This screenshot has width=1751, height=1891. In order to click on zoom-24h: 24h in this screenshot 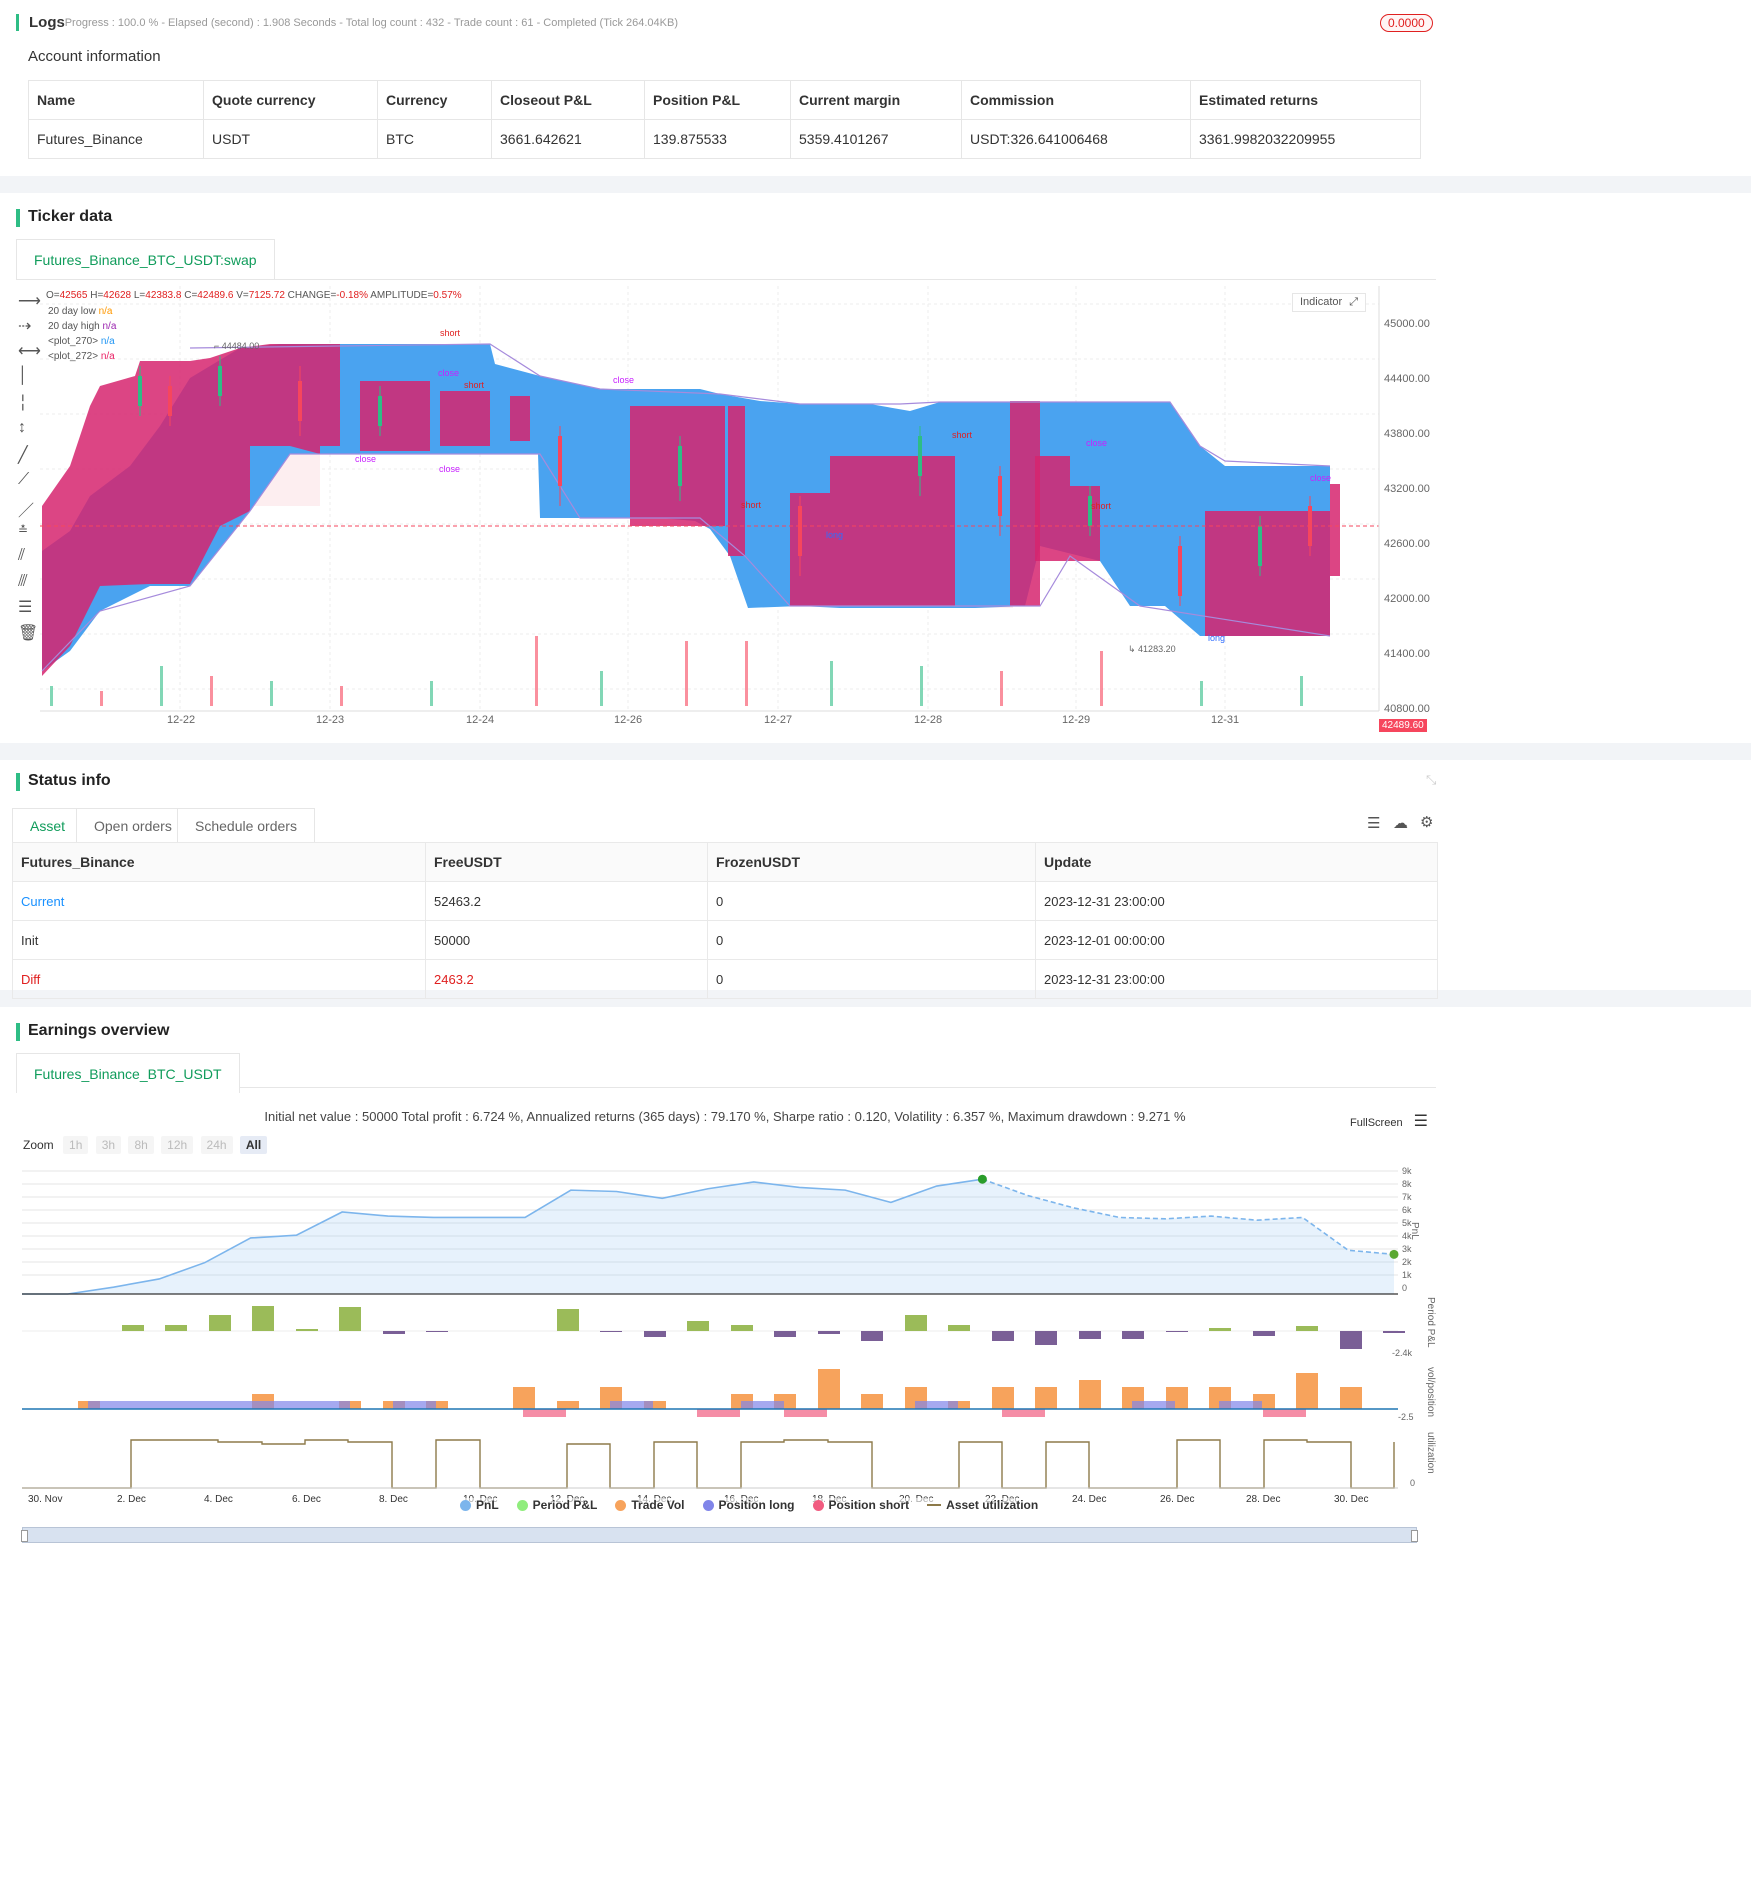, I will do `click(216, 1145)`.